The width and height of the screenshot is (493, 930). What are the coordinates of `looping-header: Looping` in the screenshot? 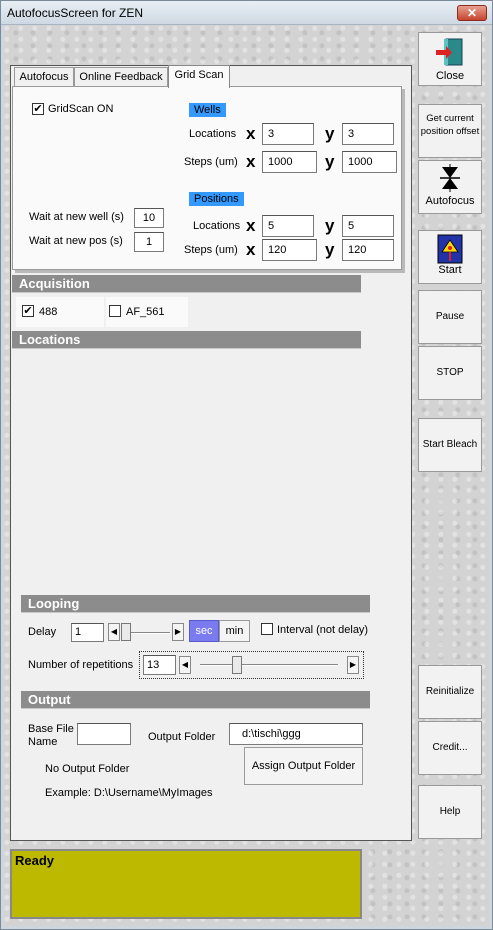 It's located at (195, 604).